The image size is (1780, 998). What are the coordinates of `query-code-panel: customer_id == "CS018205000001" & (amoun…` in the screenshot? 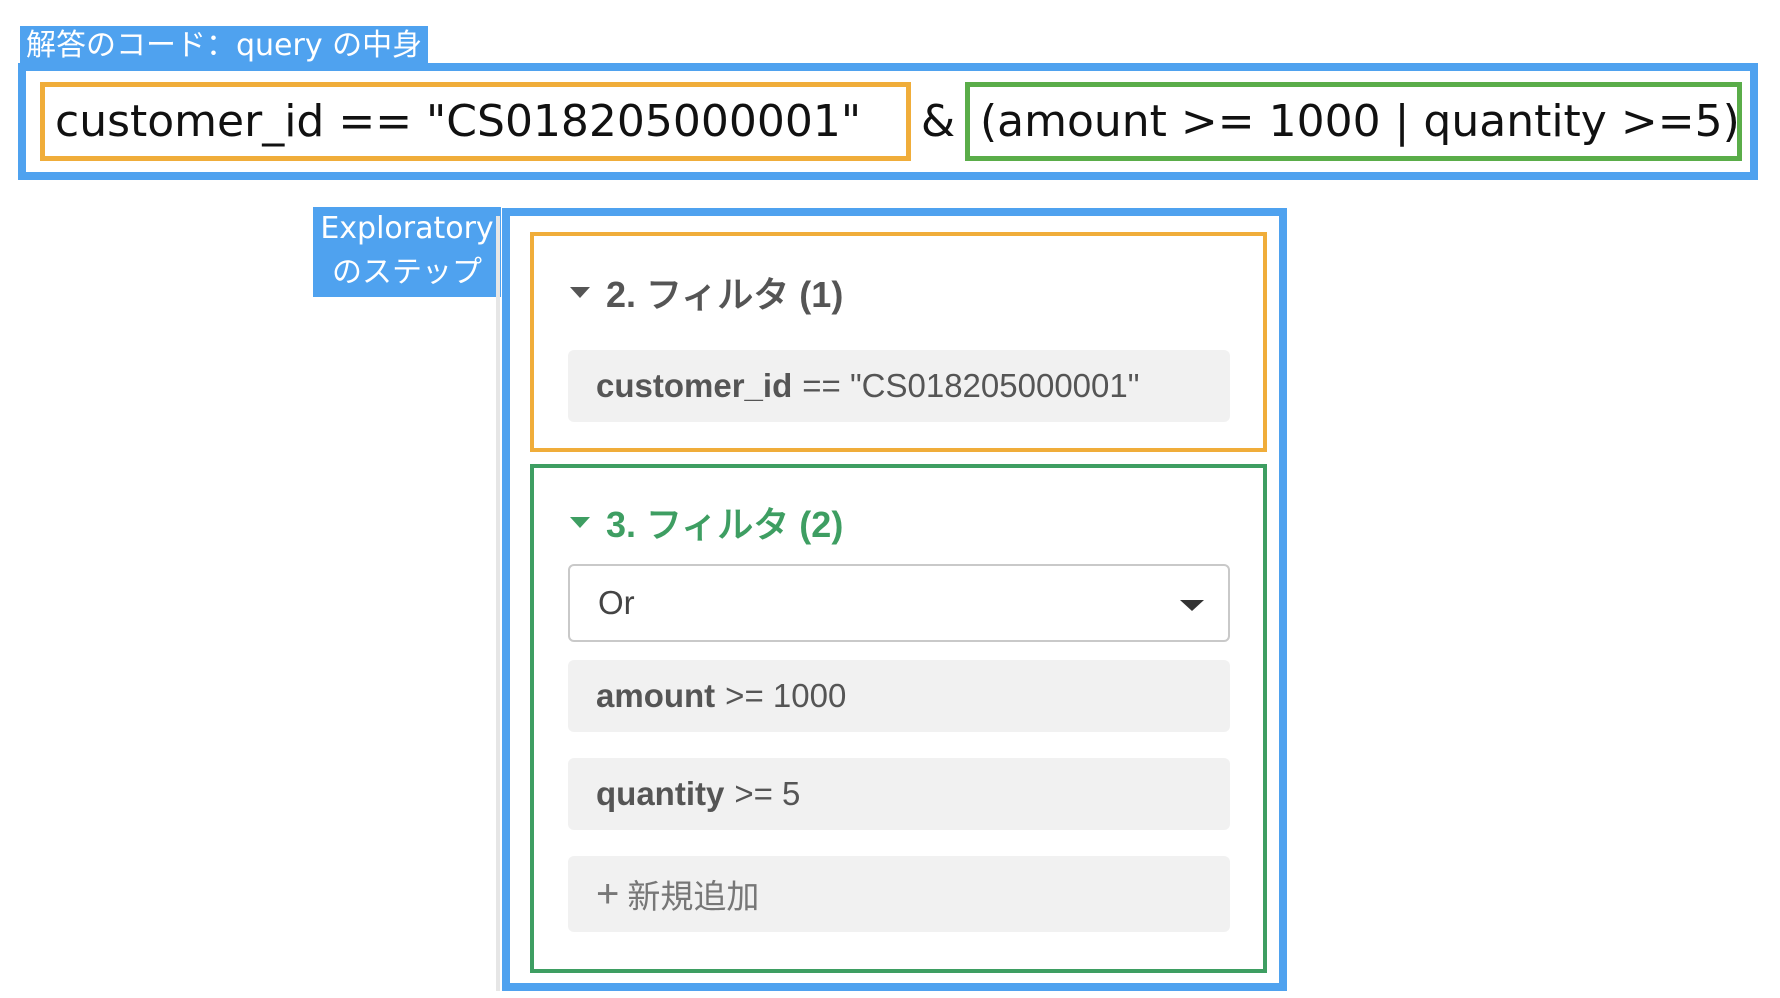 It's located at (888, 121).